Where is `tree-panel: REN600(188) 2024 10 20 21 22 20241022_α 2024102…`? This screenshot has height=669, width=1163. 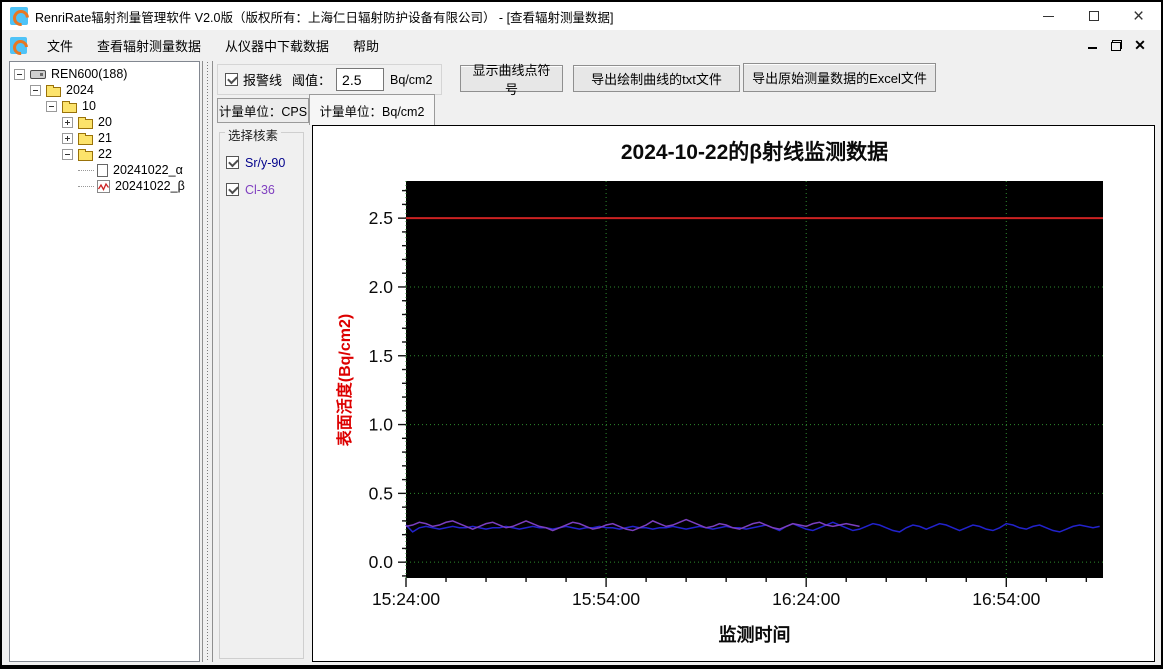 tree-panel: REN600(188) 2024 10 20 21 22 20241022_α 2024102… is located at coordinates (104, 361).